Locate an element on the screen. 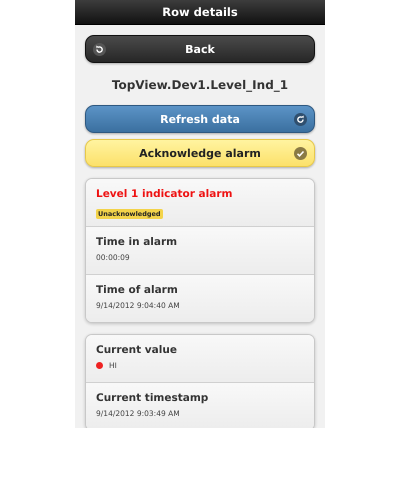  refresh-icon is located at coordinates (300, 119).